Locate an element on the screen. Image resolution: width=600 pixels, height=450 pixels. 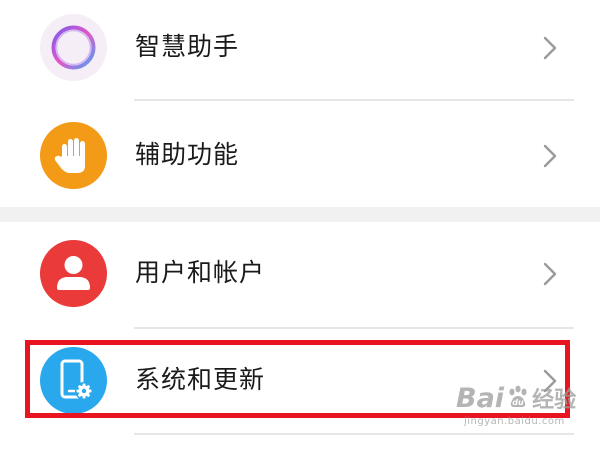
assistant-ring-icon is located at coordinates (73, 47).